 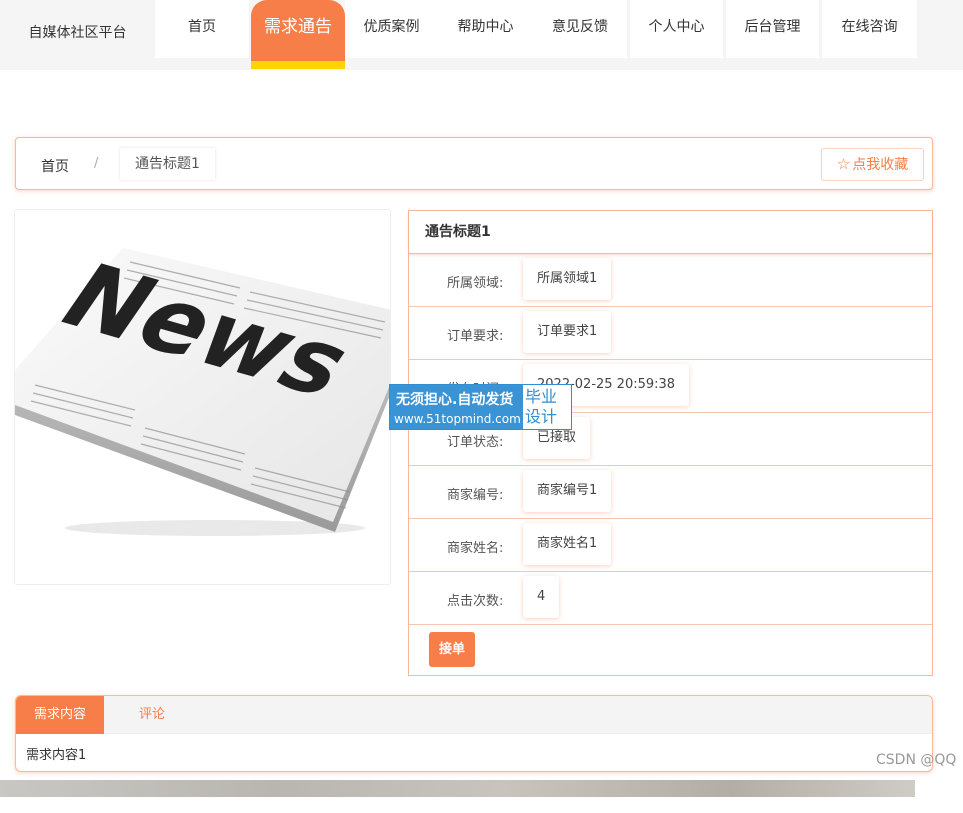 What do you see at coordinates (485, 29) in the screenshot?
I see `nav-item-help: 帮助中心` at bounding box center [485, 29].